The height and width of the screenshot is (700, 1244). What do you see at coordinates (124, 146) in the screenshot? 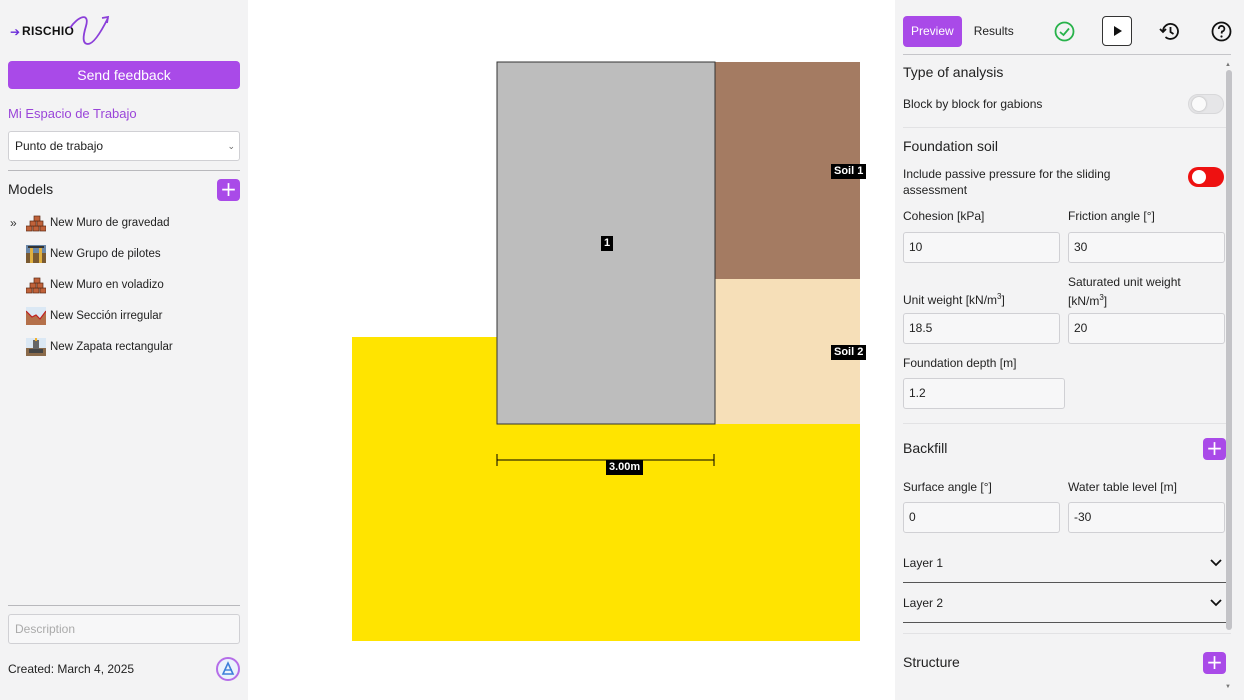
I see `workspace-select: Punto de trabajo ⌄` at bounding box center [124, 146].